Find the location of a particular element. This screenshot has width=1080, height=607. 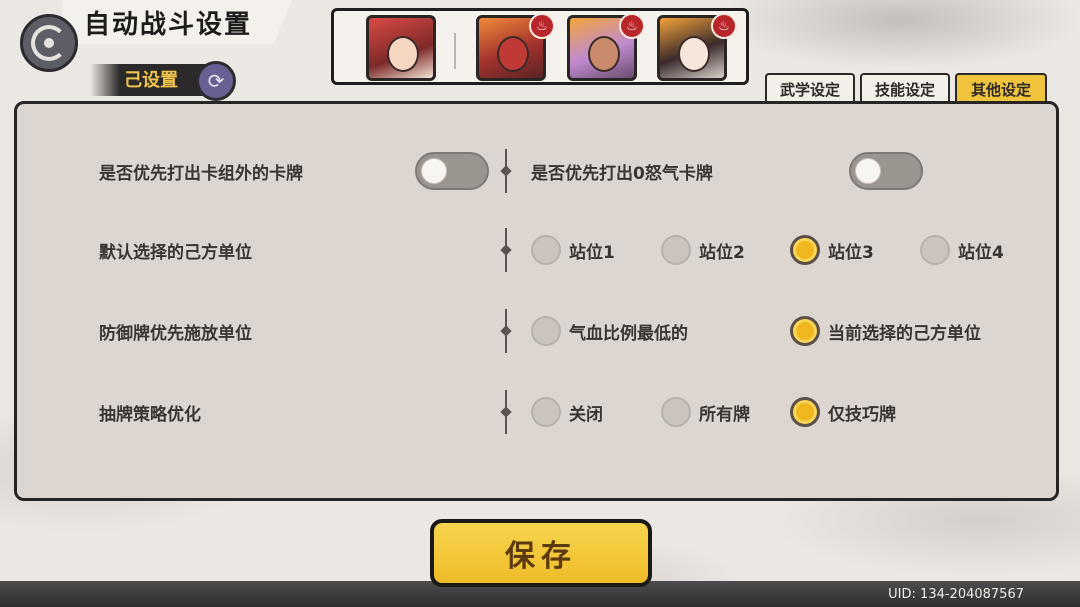

swap-preset-button: ⟳ is located at coordinates (216, 81).